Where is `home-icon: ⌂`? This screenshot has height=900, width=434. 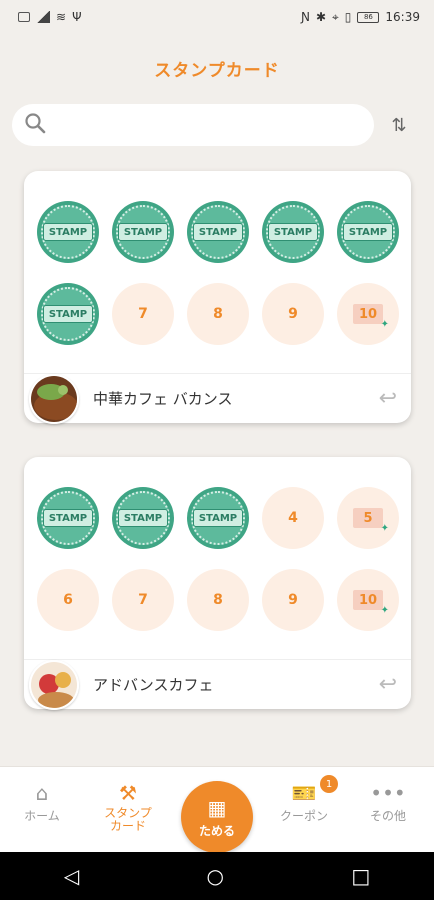
home-icon: ⌂ is located at coordinates (42, 793).